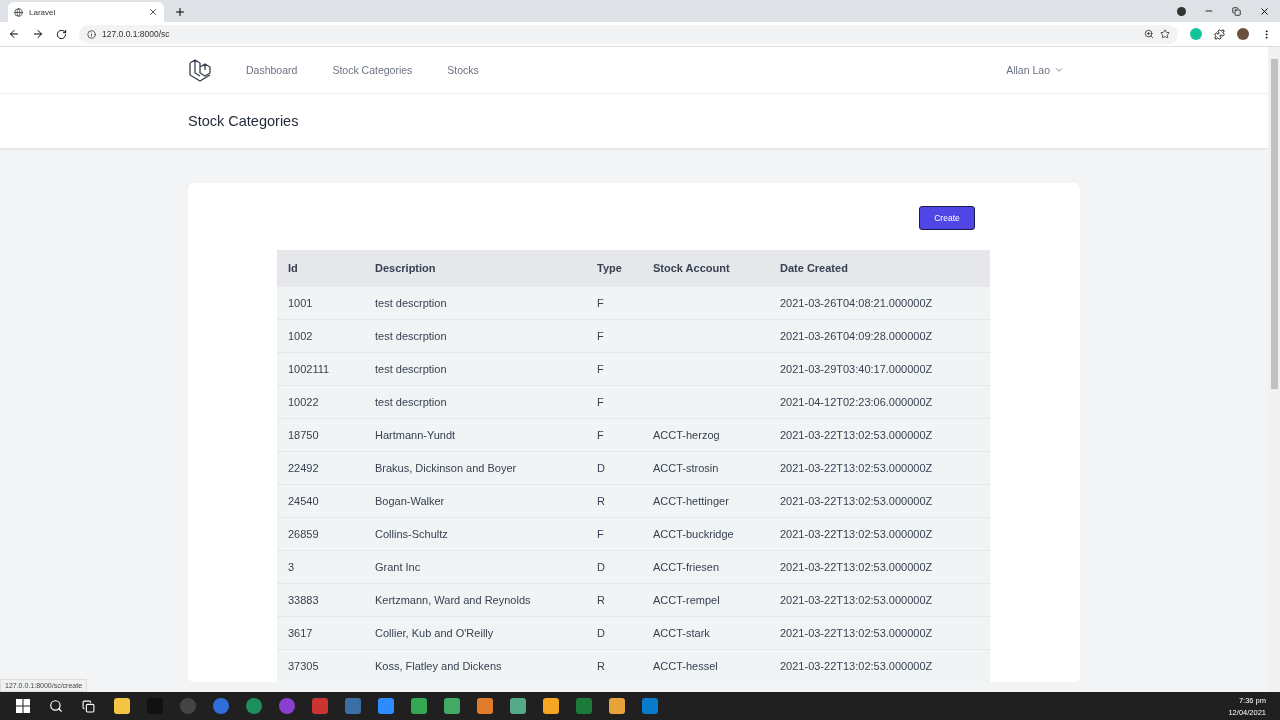  I want to click on table-cell: Brakus, Dickinson and Boyer, so click(475, 467).